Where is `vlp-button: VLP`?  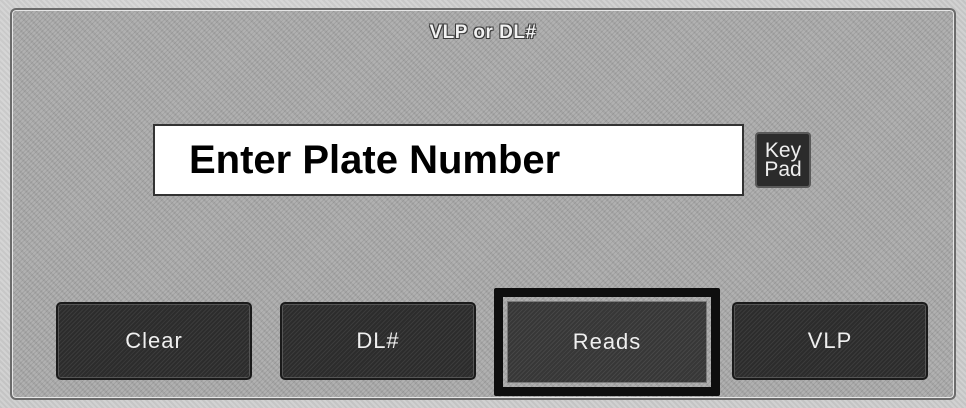
vlp-button: VLP is located at coordinates (830, 341).